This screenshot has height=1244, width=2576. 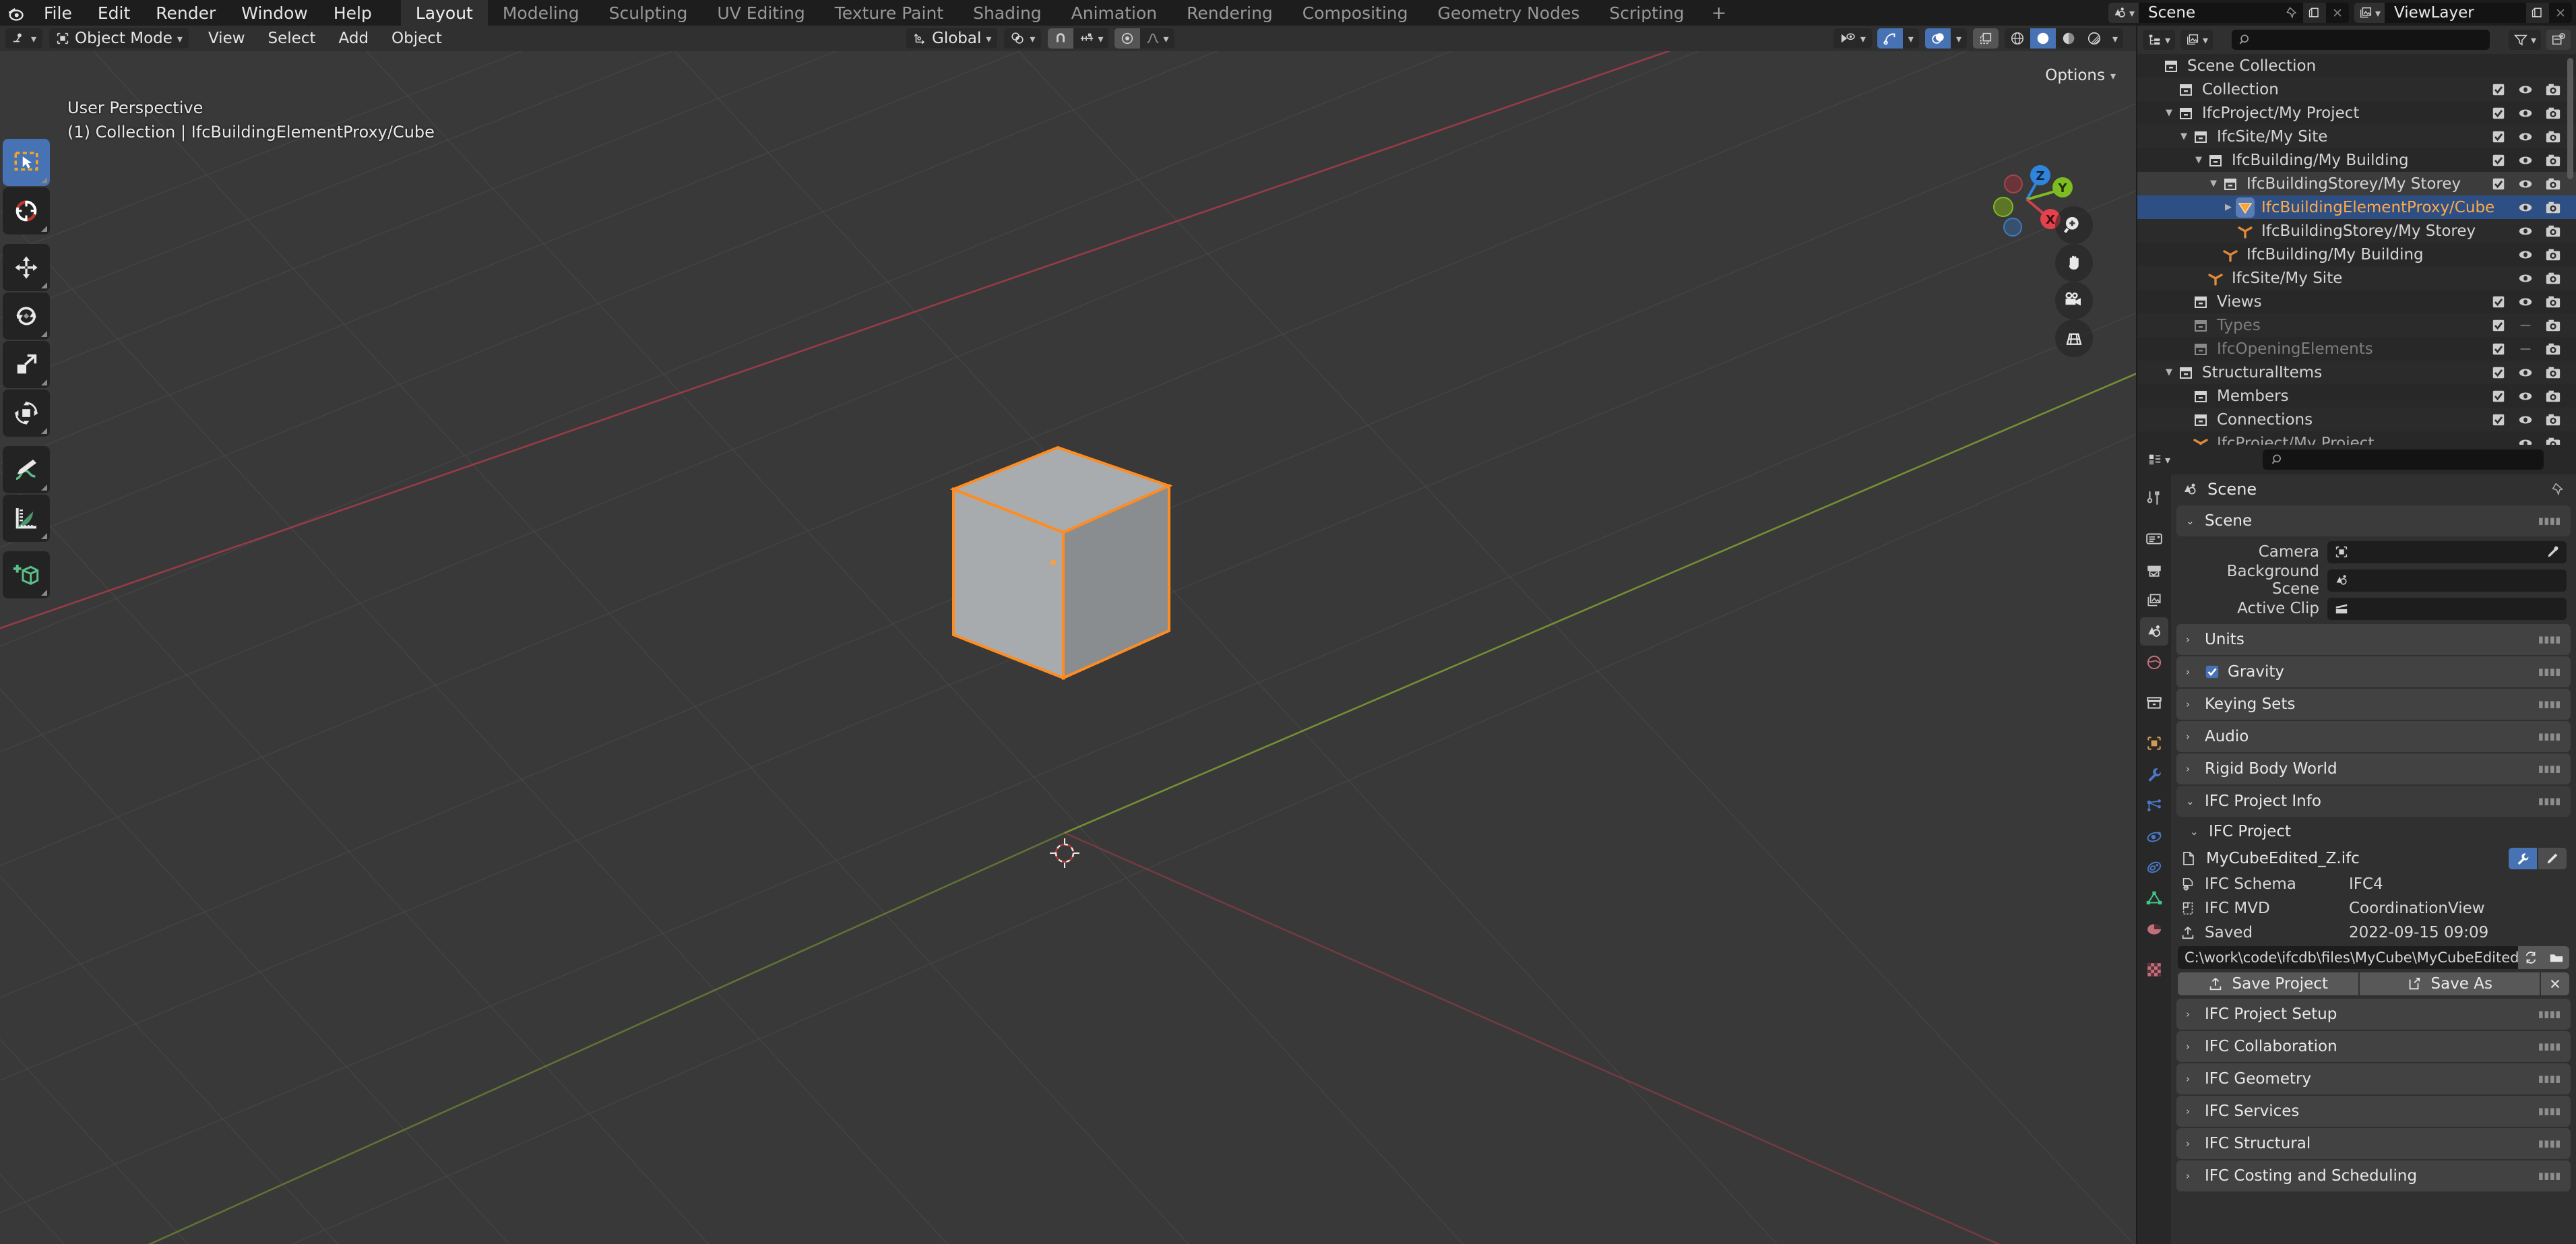 I want to click on outliner-row: Types, so click(x=2356, y=325).